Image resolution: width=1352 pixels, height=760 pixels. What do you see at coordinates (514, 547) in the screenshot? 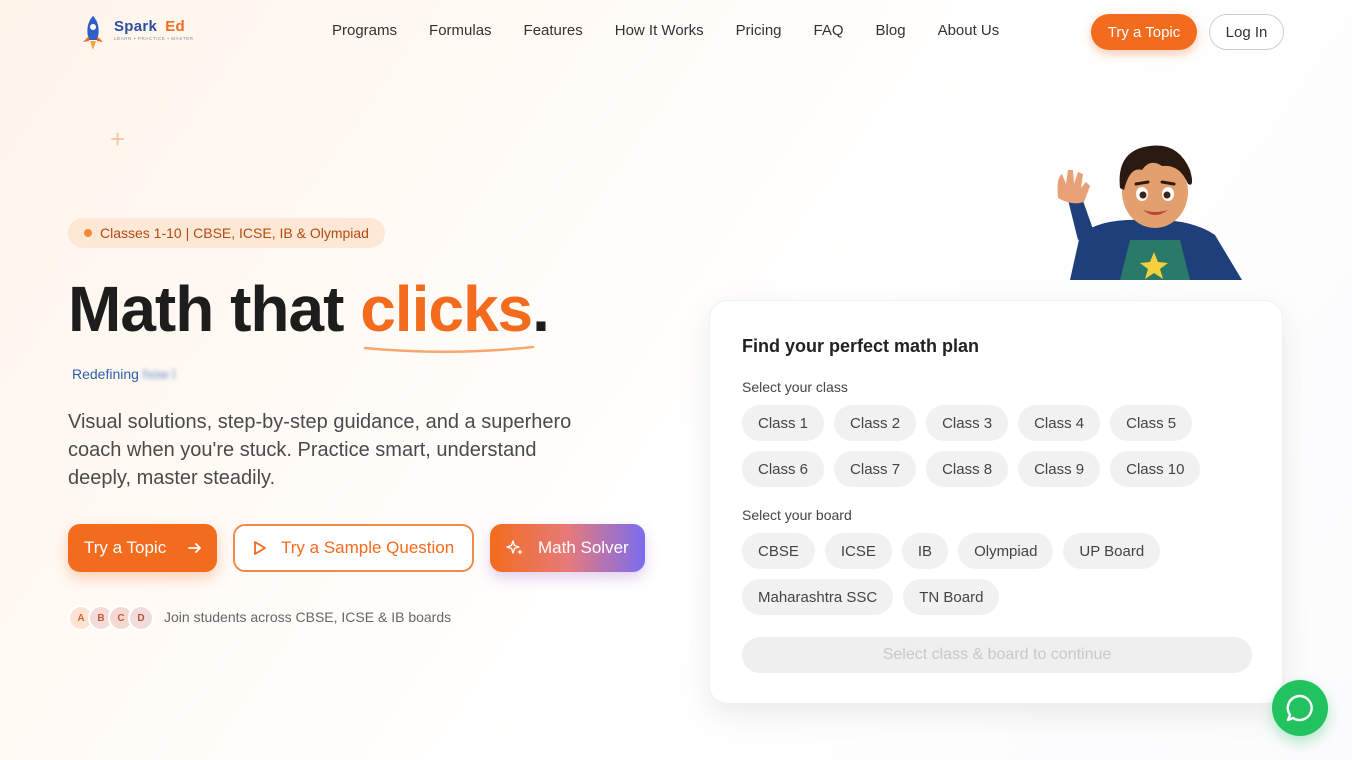
I see `sparkle-icon` at bounding box center [514, 547].